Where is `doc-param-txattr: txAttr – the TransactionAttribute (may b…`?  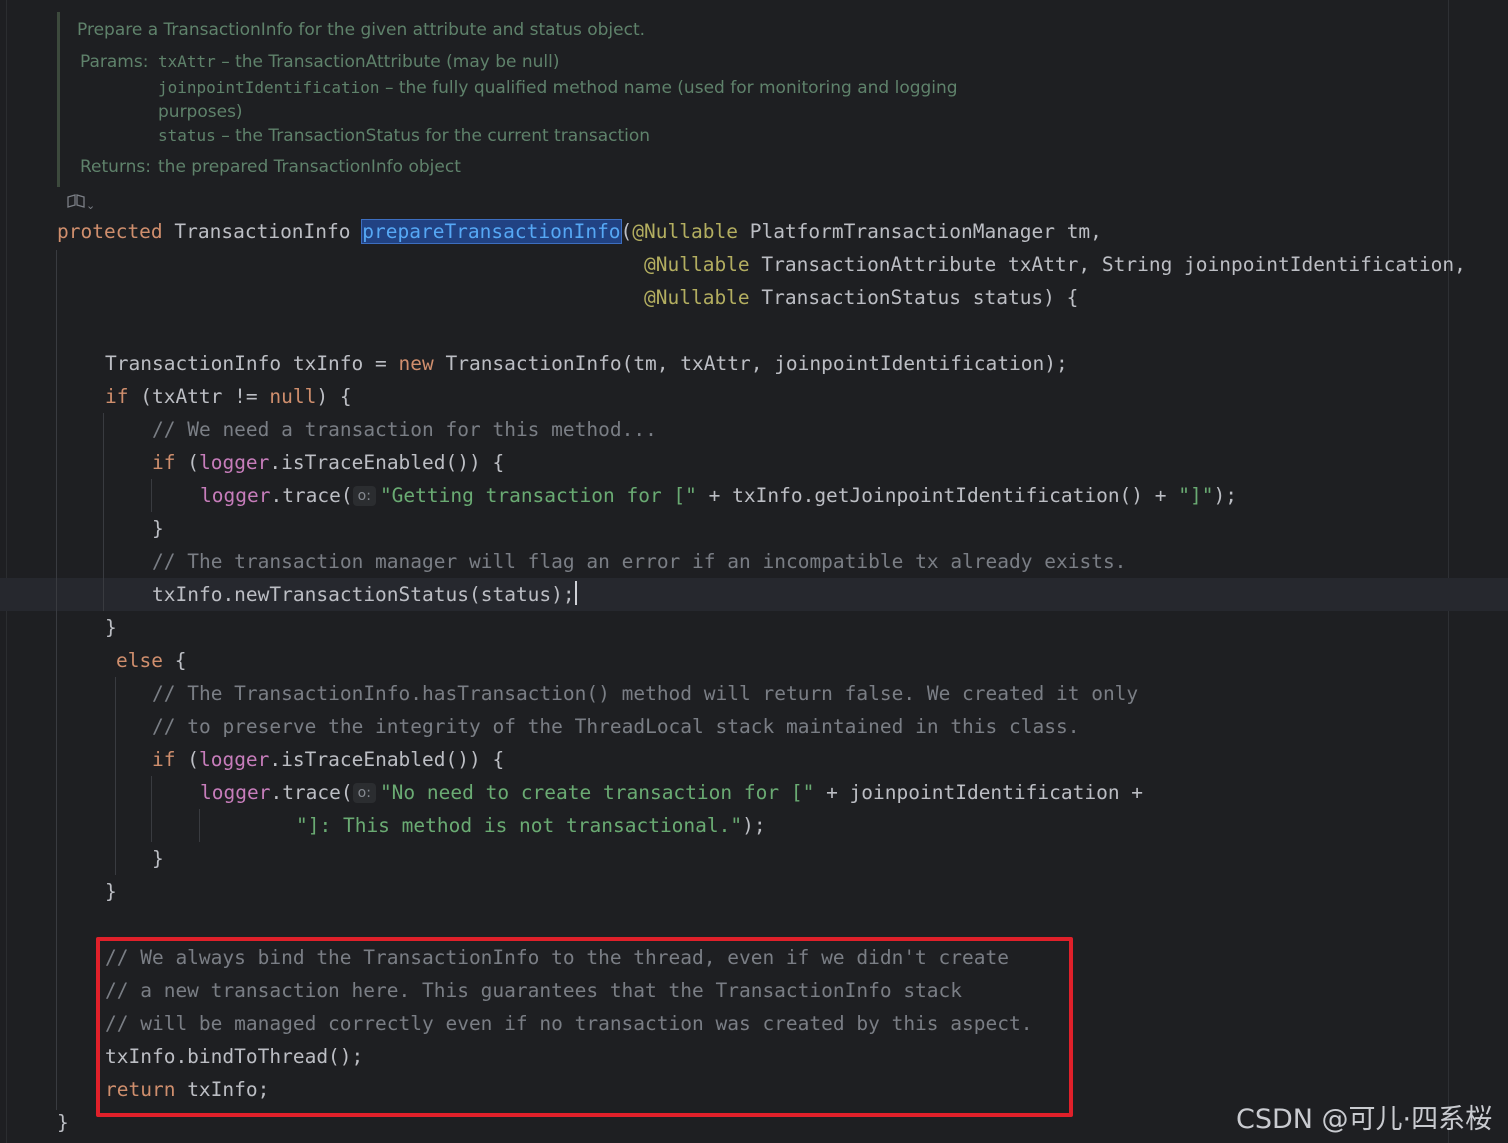
doc-param-txattr: txAttr – the TransactionAttribute (may b… is located at coordinates (359, 62).